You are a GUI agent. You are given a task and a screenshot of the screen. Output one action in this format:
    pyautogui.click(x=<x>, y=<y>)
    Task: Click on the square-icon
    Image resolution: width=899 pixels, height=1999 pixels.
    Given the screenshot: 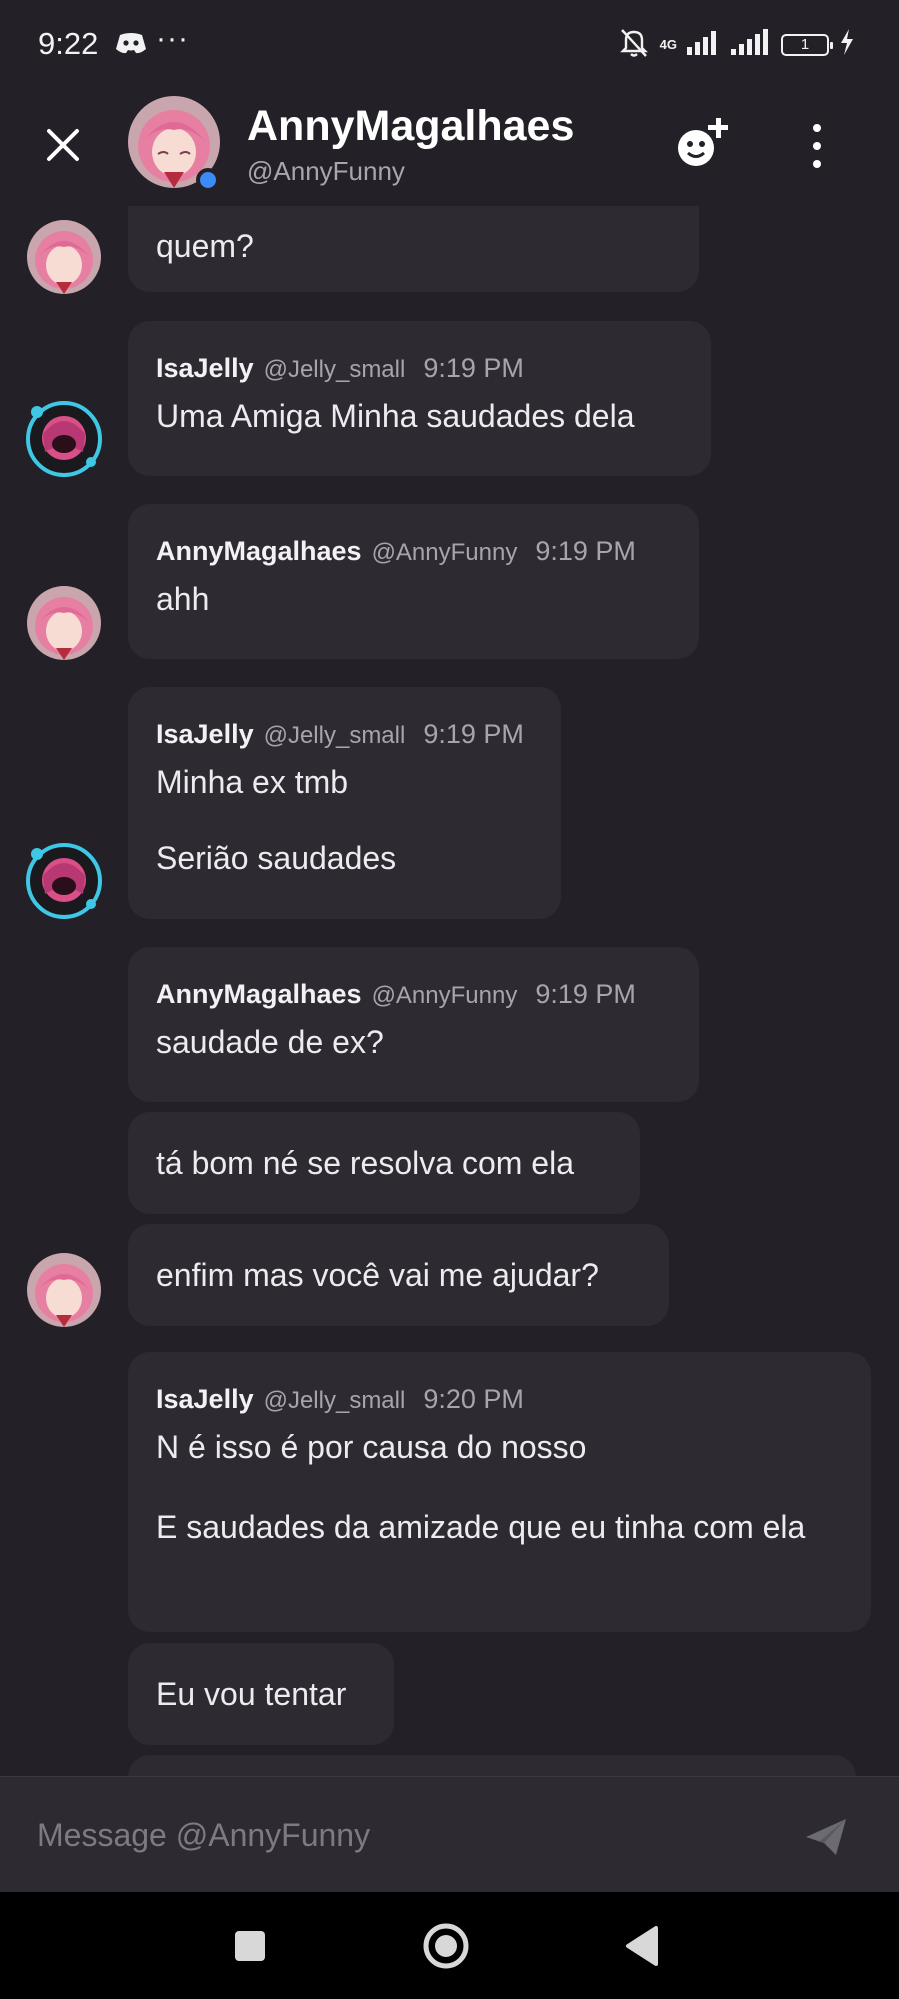 What is the action you would take?
    pyautogui.click(x=250, y=1946)
    